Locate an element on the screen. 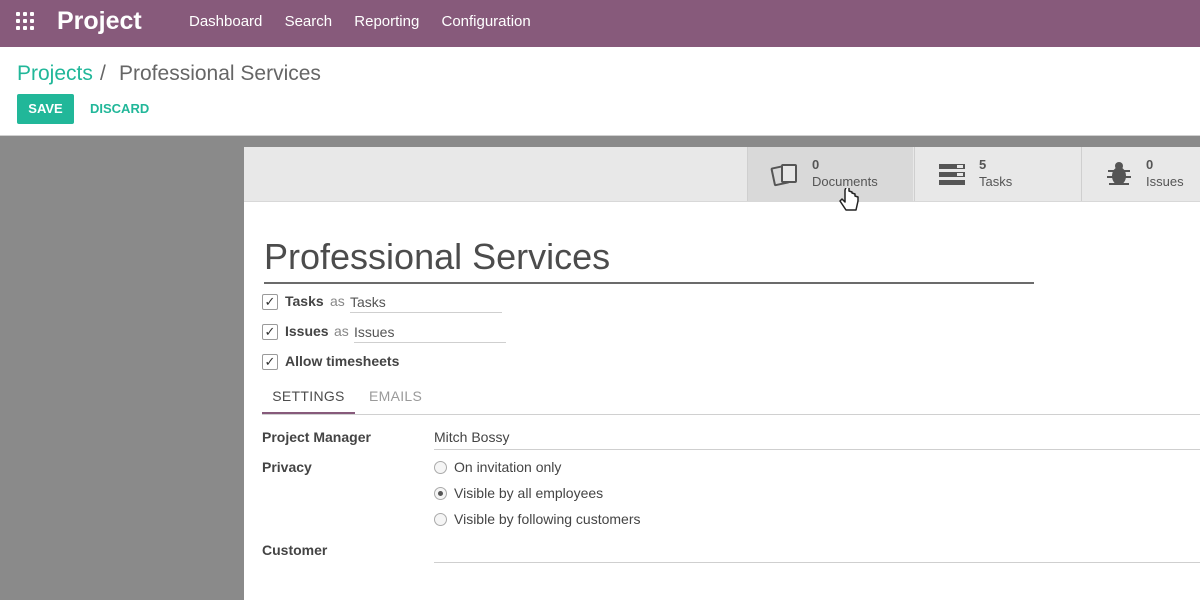 The image size is (1200, 600). radio-customers is located at coordinates (440, 519).